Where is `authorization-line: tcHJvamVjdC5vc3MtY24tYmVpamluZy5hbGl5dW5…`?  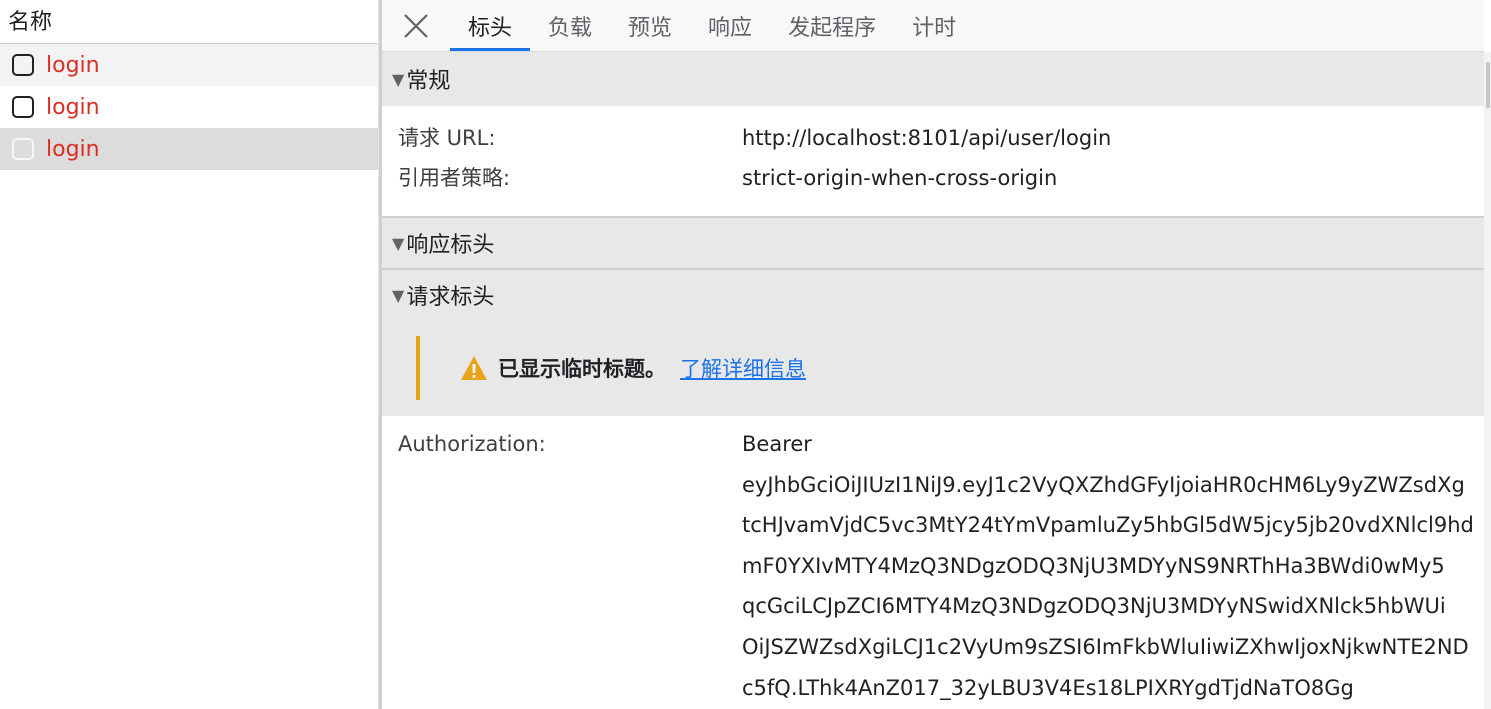 authorization-line: tcHJvamVjdC5vc3MtY24tYmVpamluZy5hbGl5dW5… is located at coordinates (1108, 525).